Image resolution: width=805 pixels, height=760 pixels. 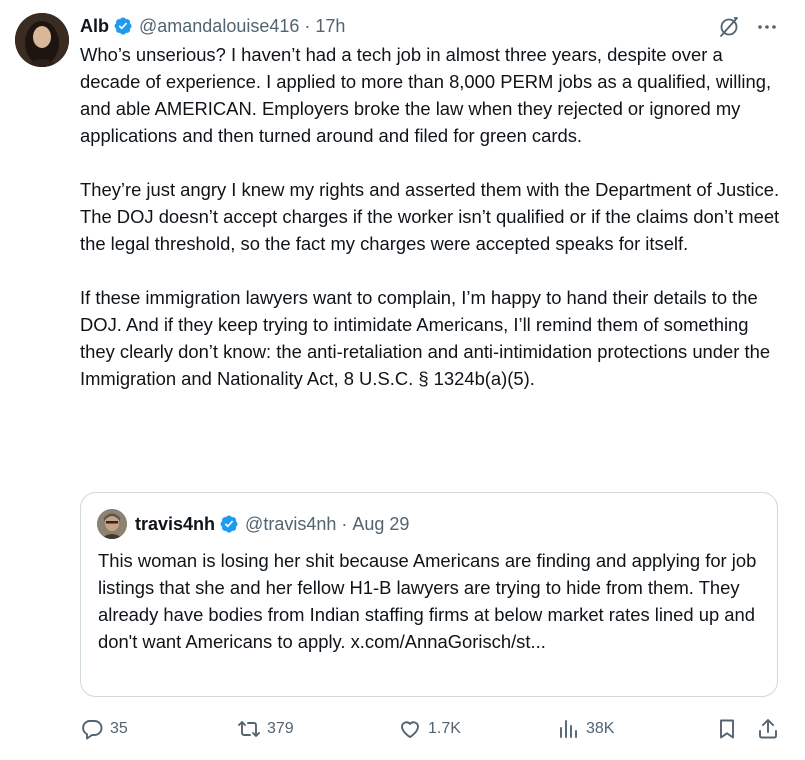 I want to click on repost-button: 379, so click(x=265, y=729).